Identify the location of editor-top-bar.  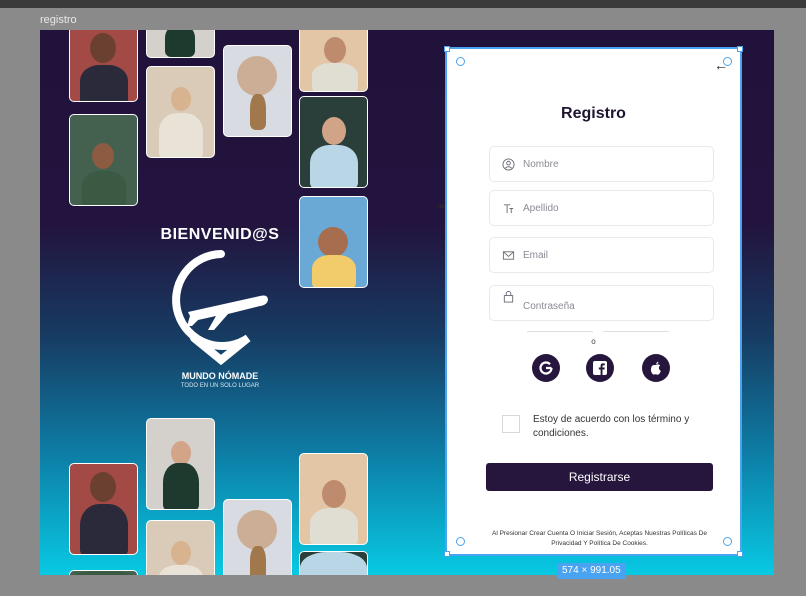
(403, 4).